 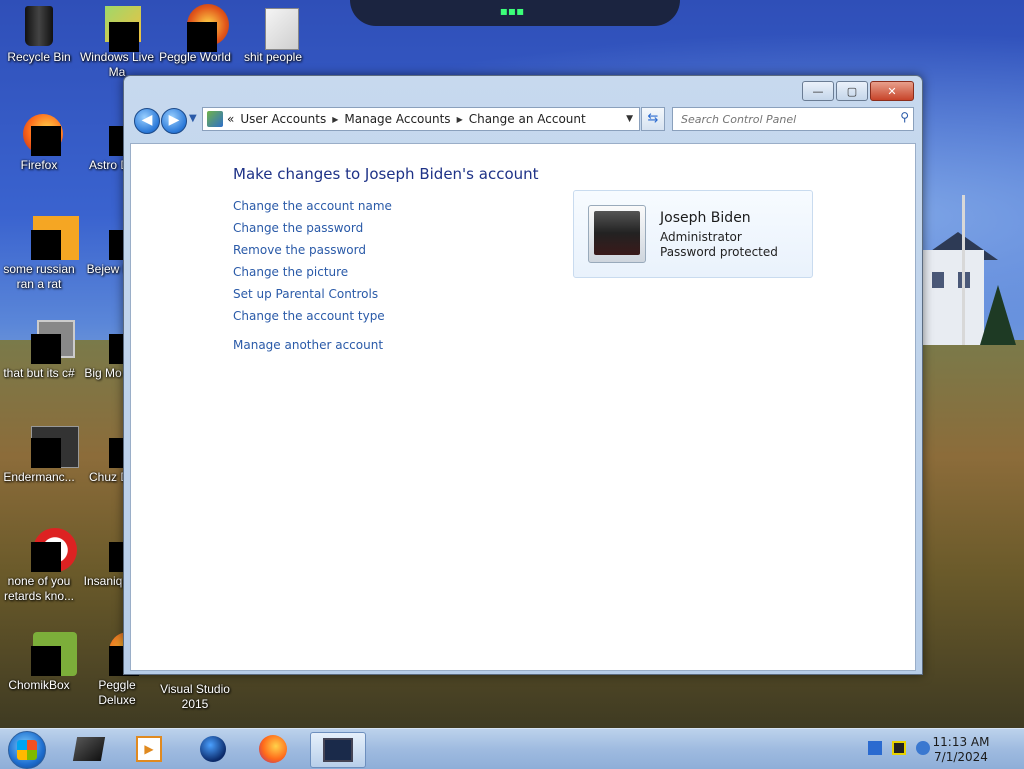 I want to click on close-icon: ✕, so click(x=892, y=91).